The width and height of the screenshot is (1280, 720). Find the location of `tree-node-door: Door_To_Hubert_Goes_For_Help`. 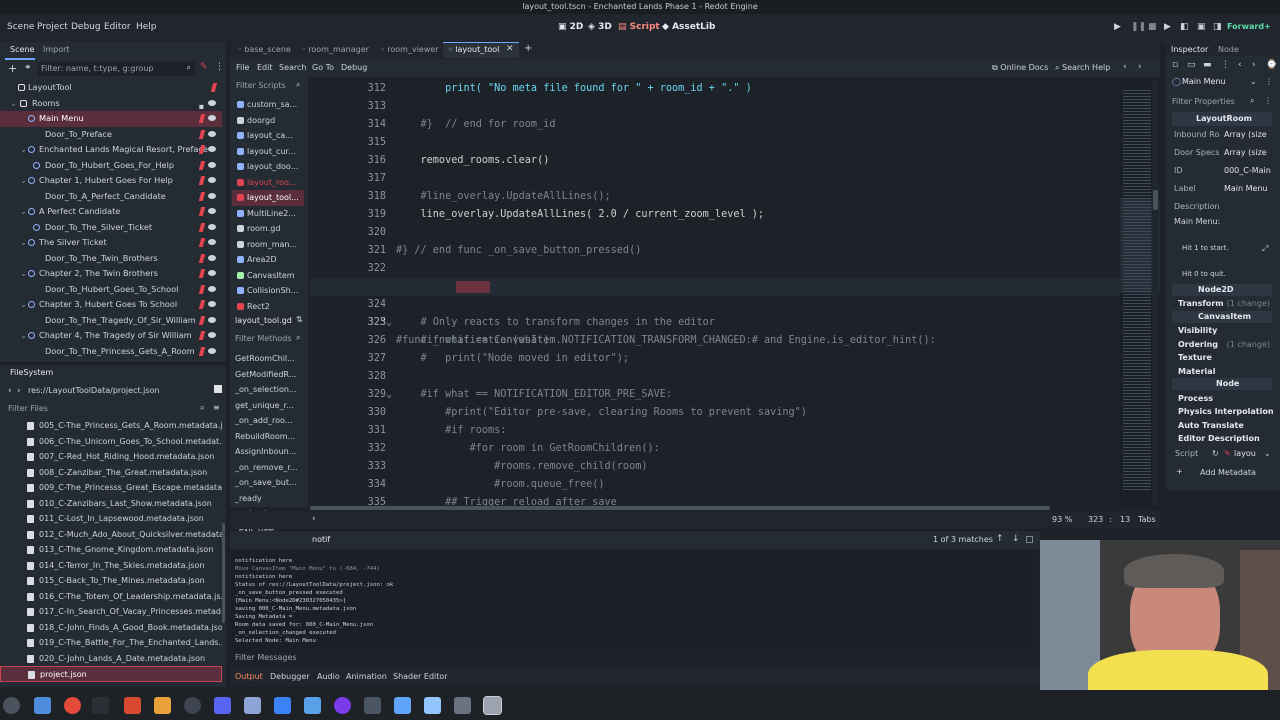

tree-node-door: Door_To_Hubert_Goes_For_Help is located at coordinates (111, 166).